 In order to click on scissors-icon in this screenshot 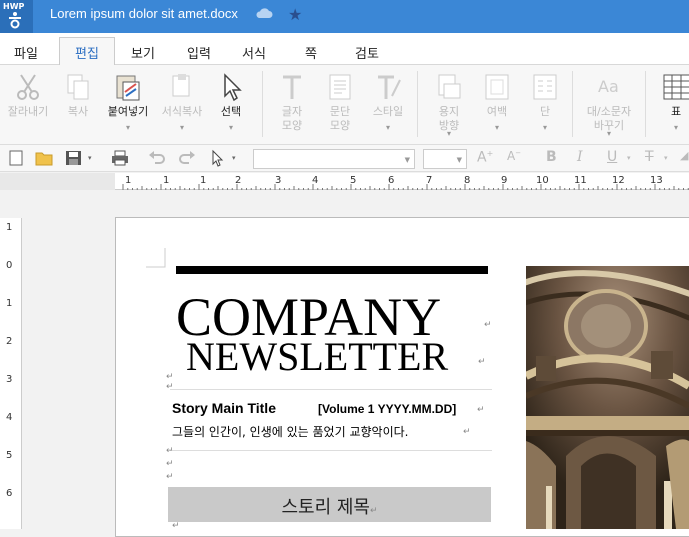, I will do `click(28, 87)`.